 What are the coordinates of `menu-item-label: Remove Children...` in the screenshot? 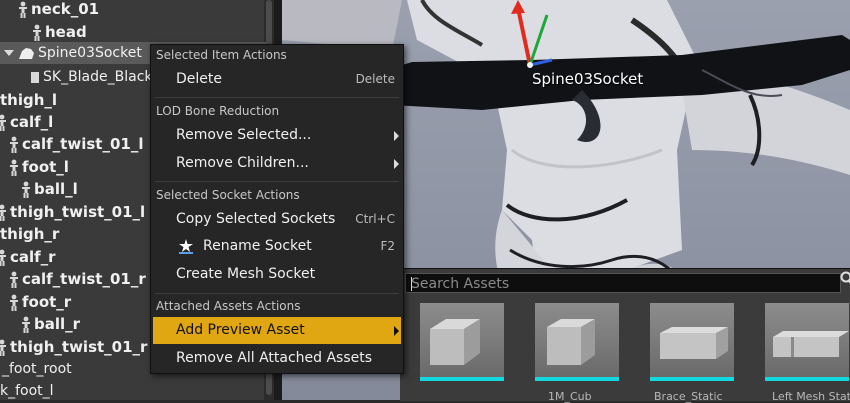 It's located at (242, 163).